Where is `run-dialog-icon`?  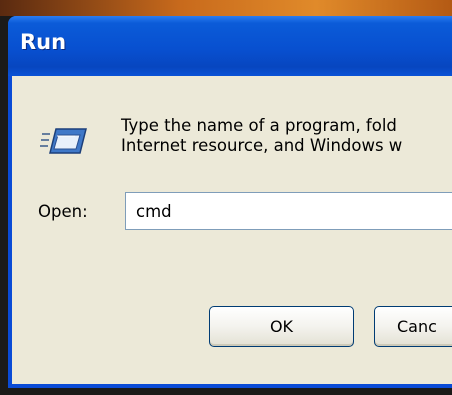
run-dialog-icon is located at coordinates (63, 141).